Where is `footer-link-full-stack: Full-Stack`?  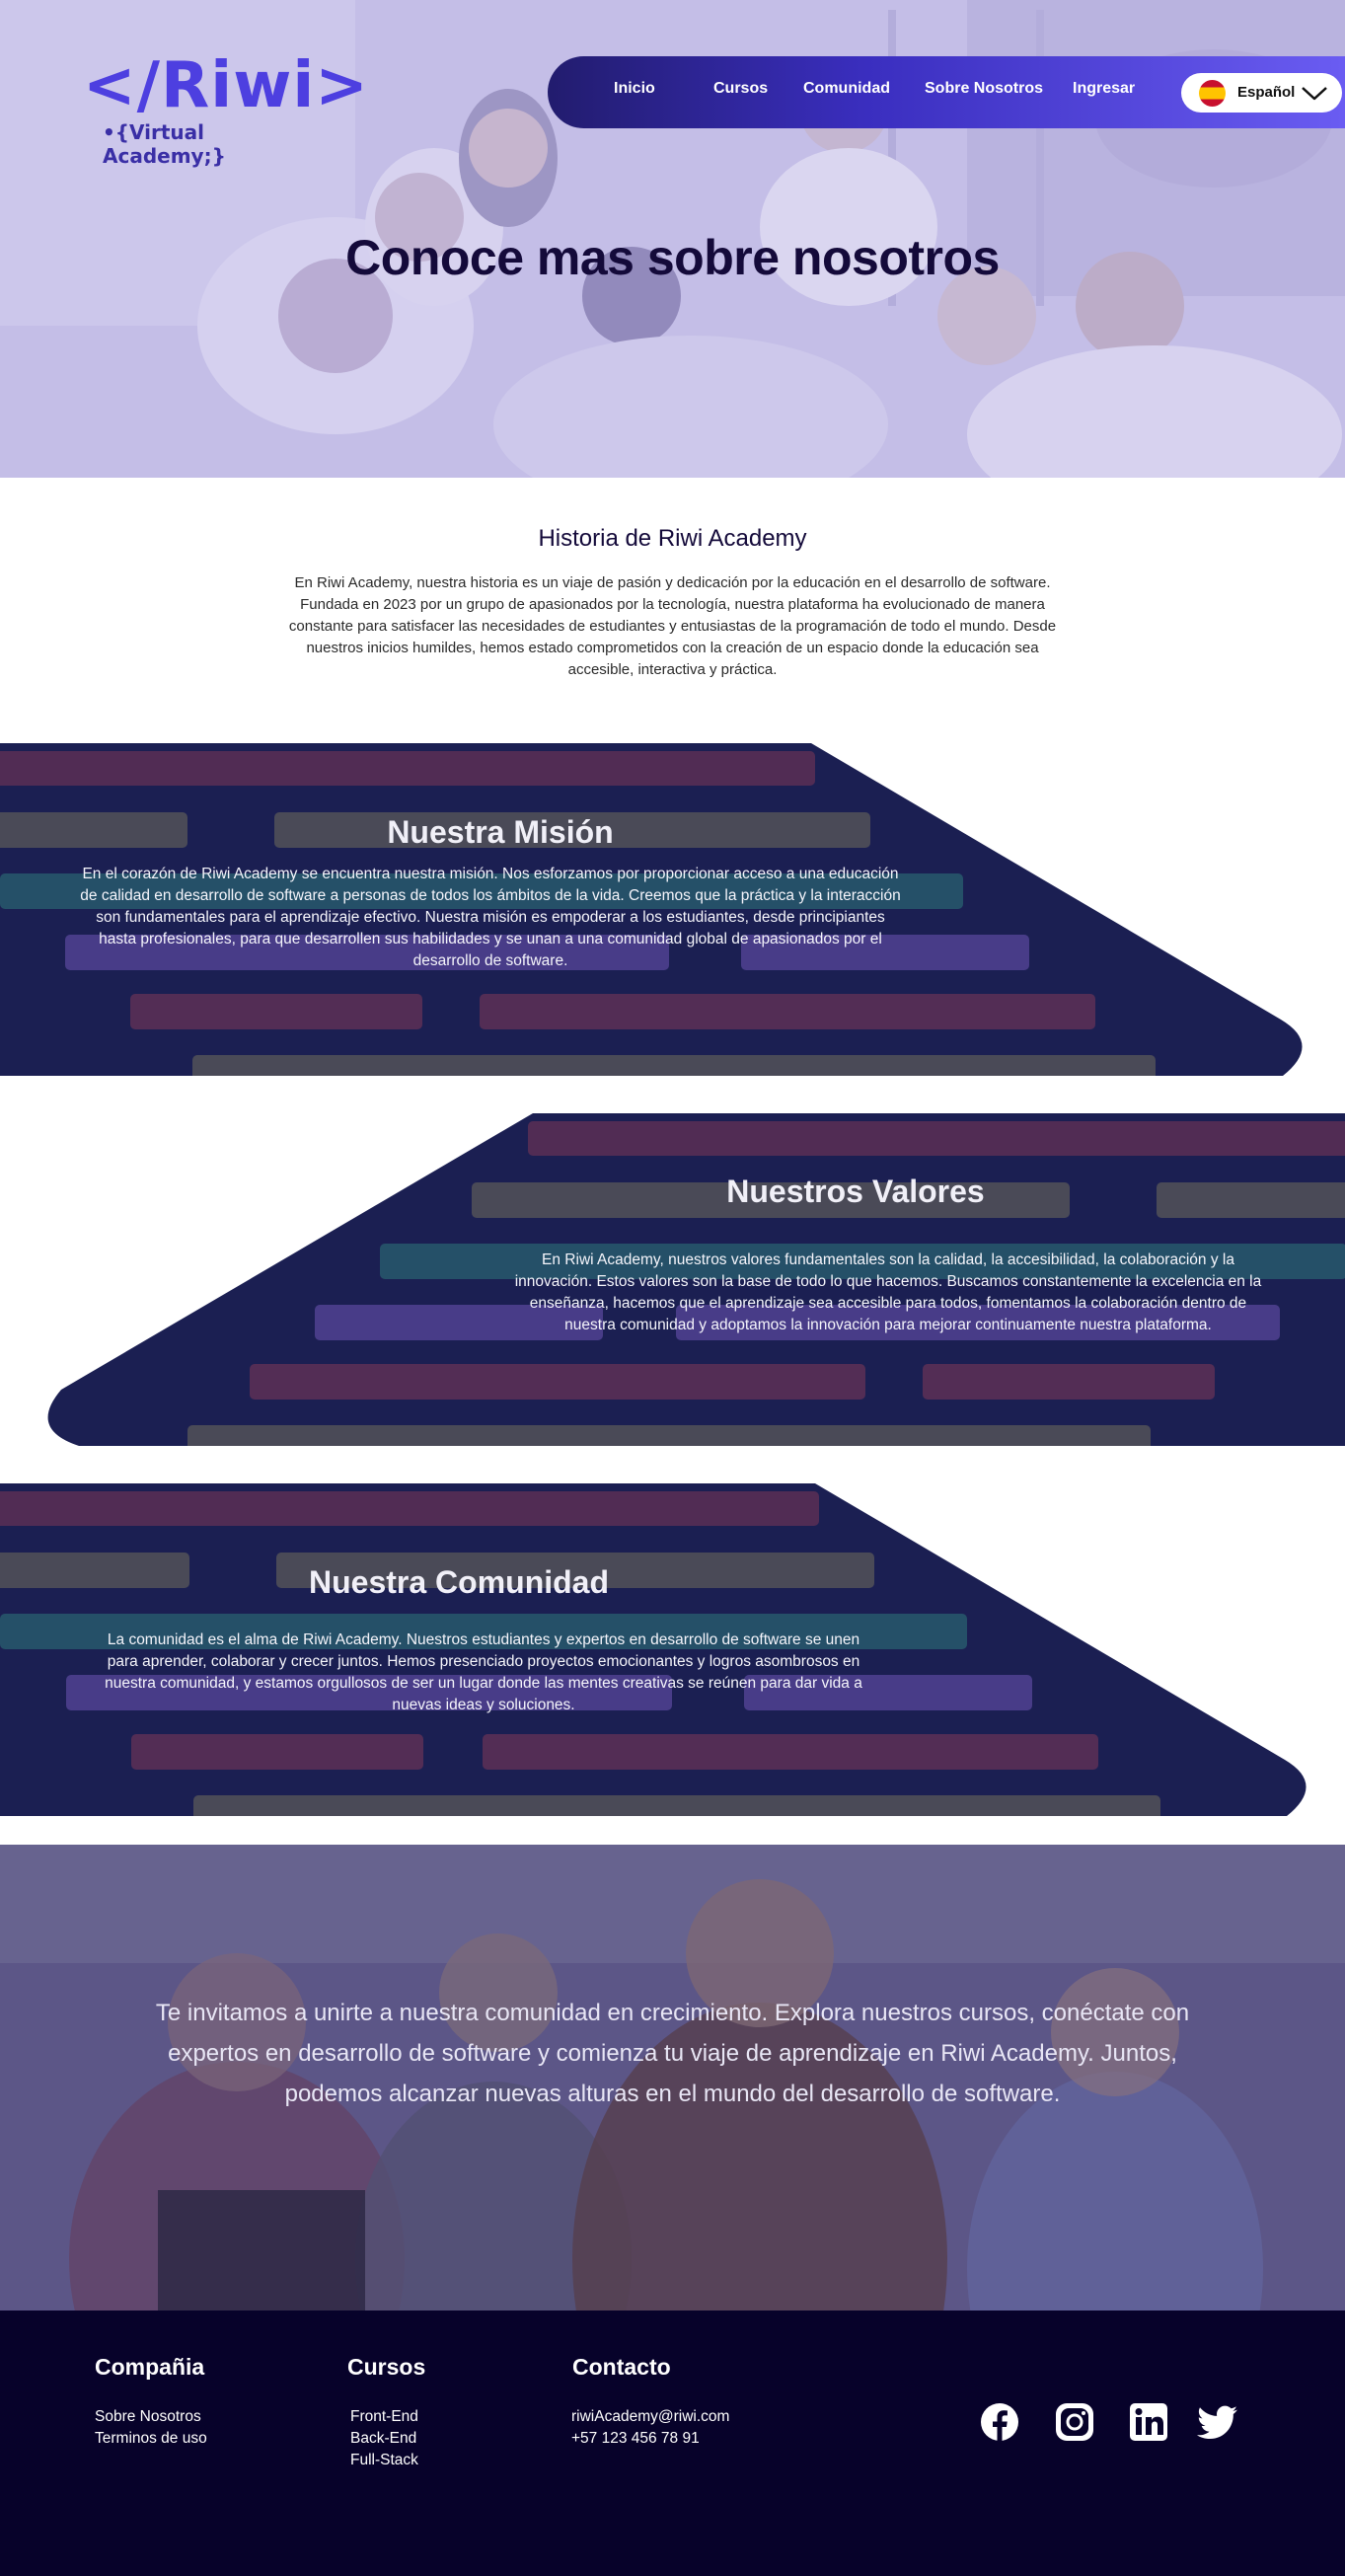
footer-link-full-stack: Full-Stack is located at coordinates (384, 2460).